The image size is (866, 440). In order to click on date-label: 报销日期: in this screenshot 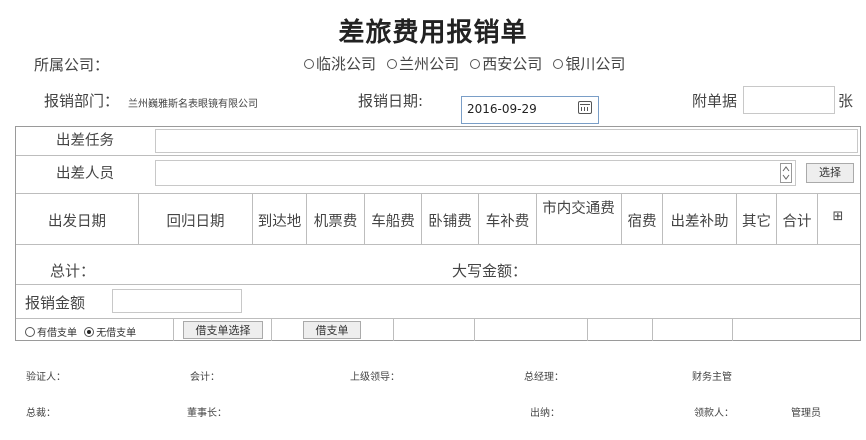, I will do `click(391, 101)`.